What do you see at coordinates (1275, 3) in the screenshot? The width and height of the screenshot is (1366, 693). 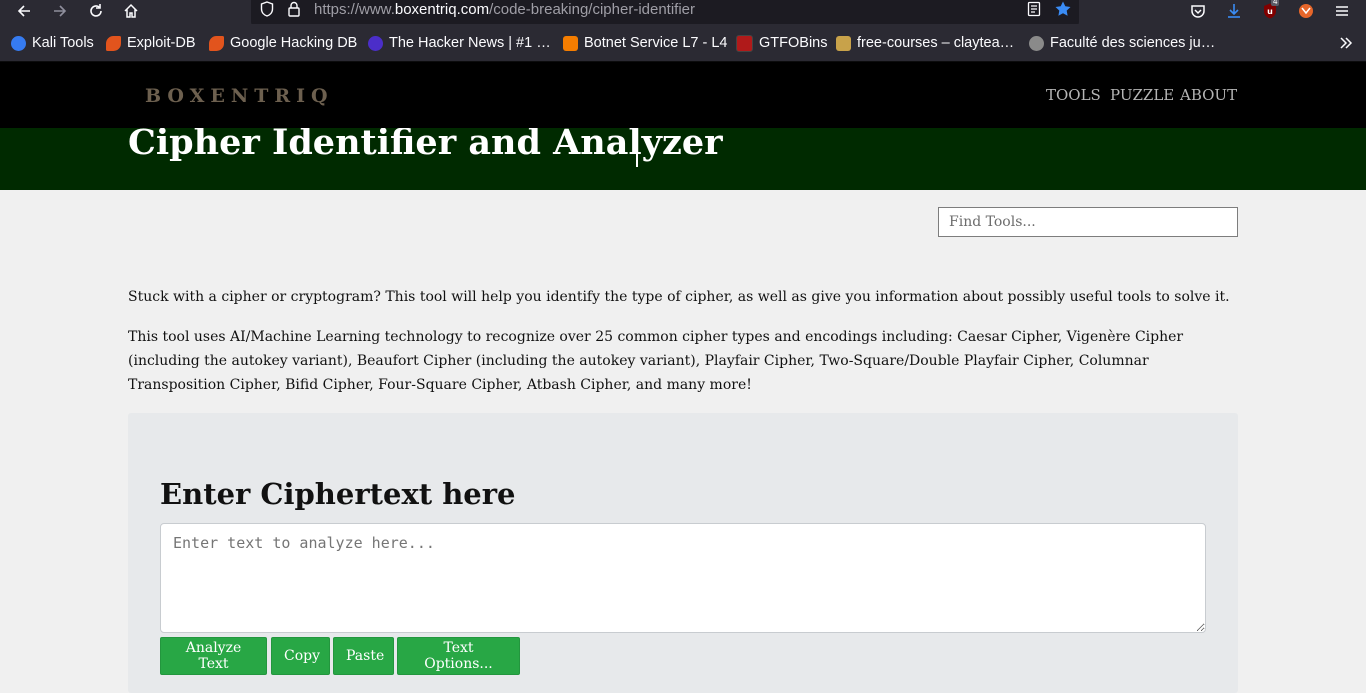 I see `extension-badge: 4` at bounding box center [1275, 3].